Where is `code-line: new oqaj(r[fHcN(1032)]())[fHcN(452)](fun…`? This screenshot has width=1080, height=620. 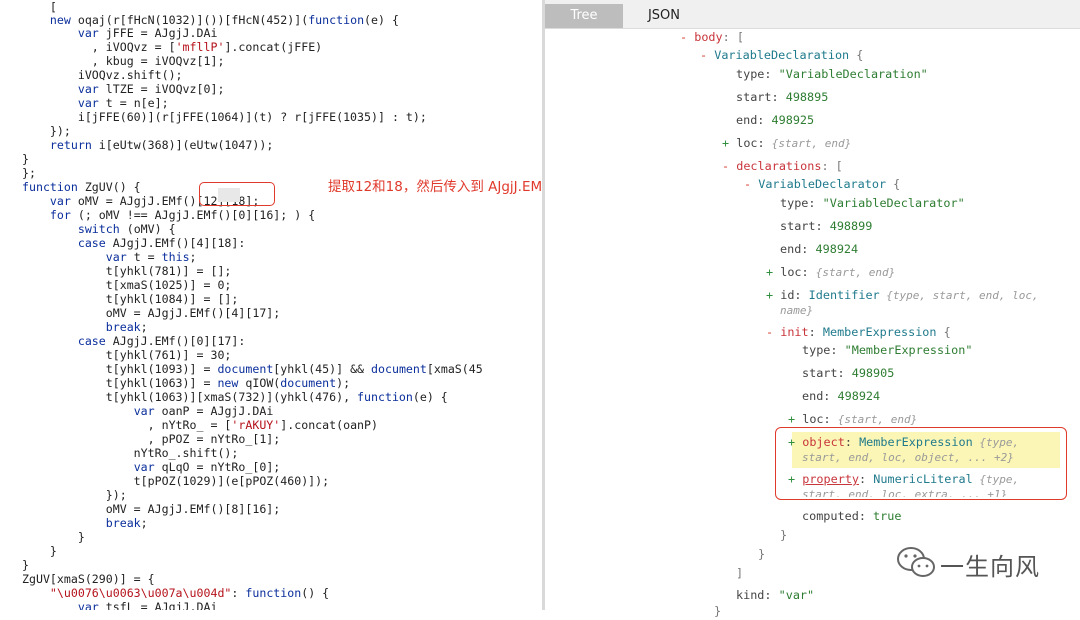
code-line: new oqaj(r[fHcN(1032)]())[fHcN(452)](fun… is located at coordinates (224, 20).